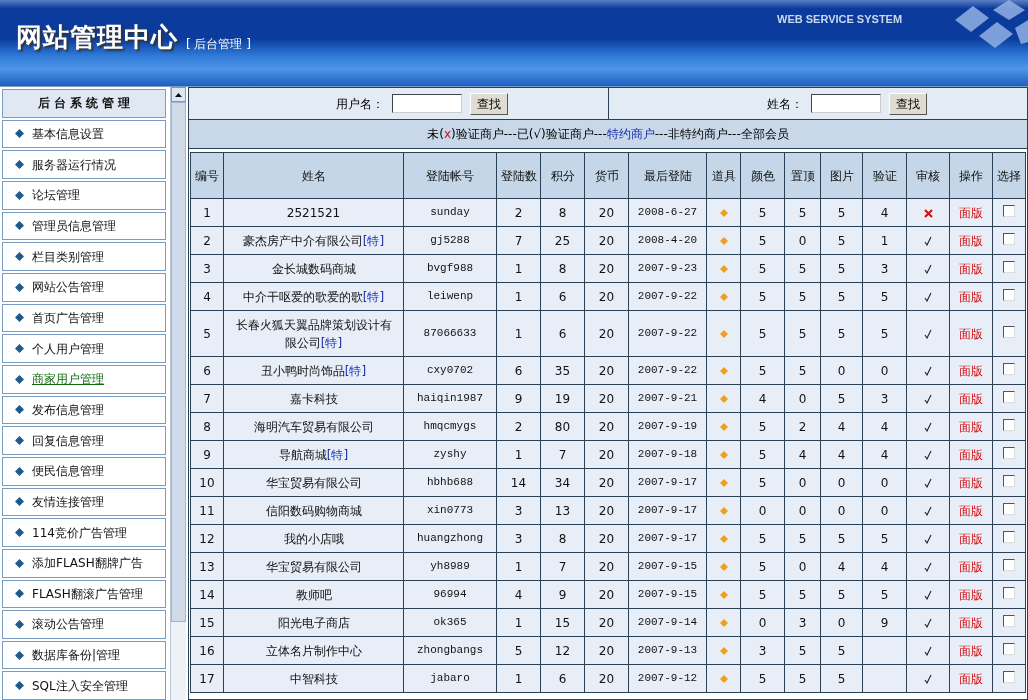 The width and height of the screenshot is (1028, 700). Describe the element at coordinates (84, 563) in the screenshot. I see `sidebar-item: 添加FLASH翻牌广告` at that location.